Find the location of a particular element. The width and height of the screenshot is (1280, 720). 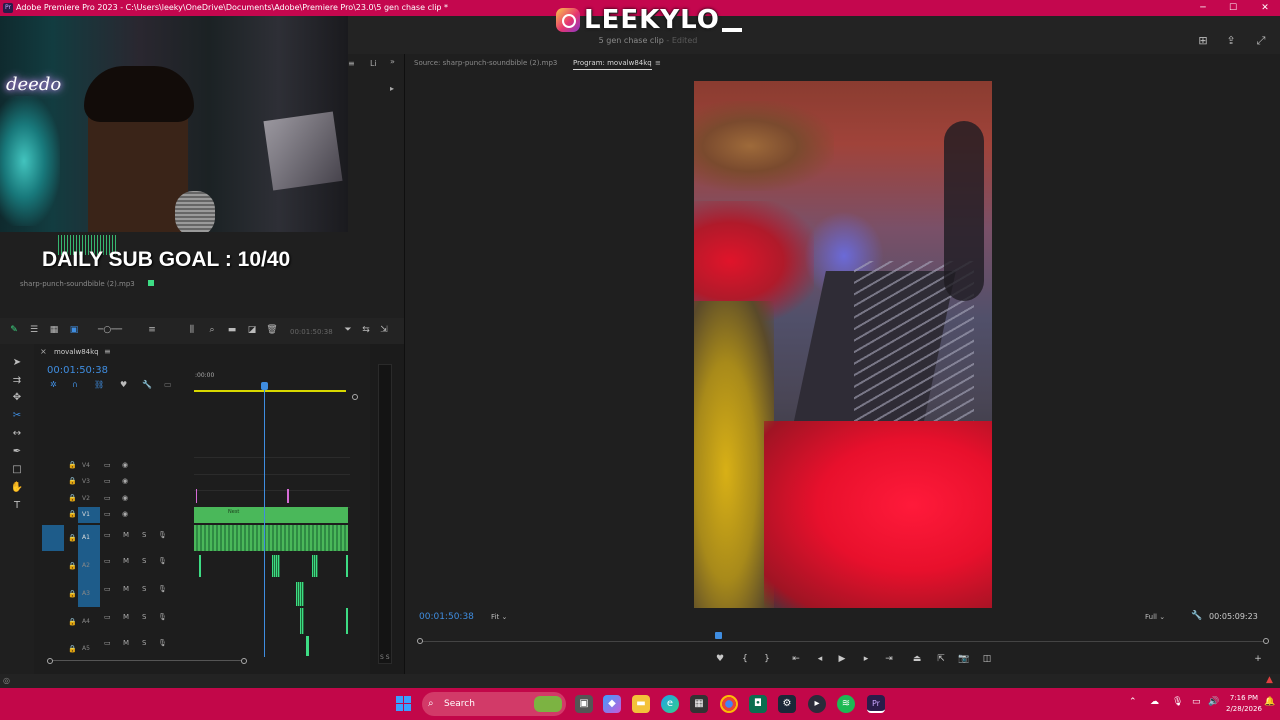

v1-nested-clip: Nest is located at coordinates (271, 515).